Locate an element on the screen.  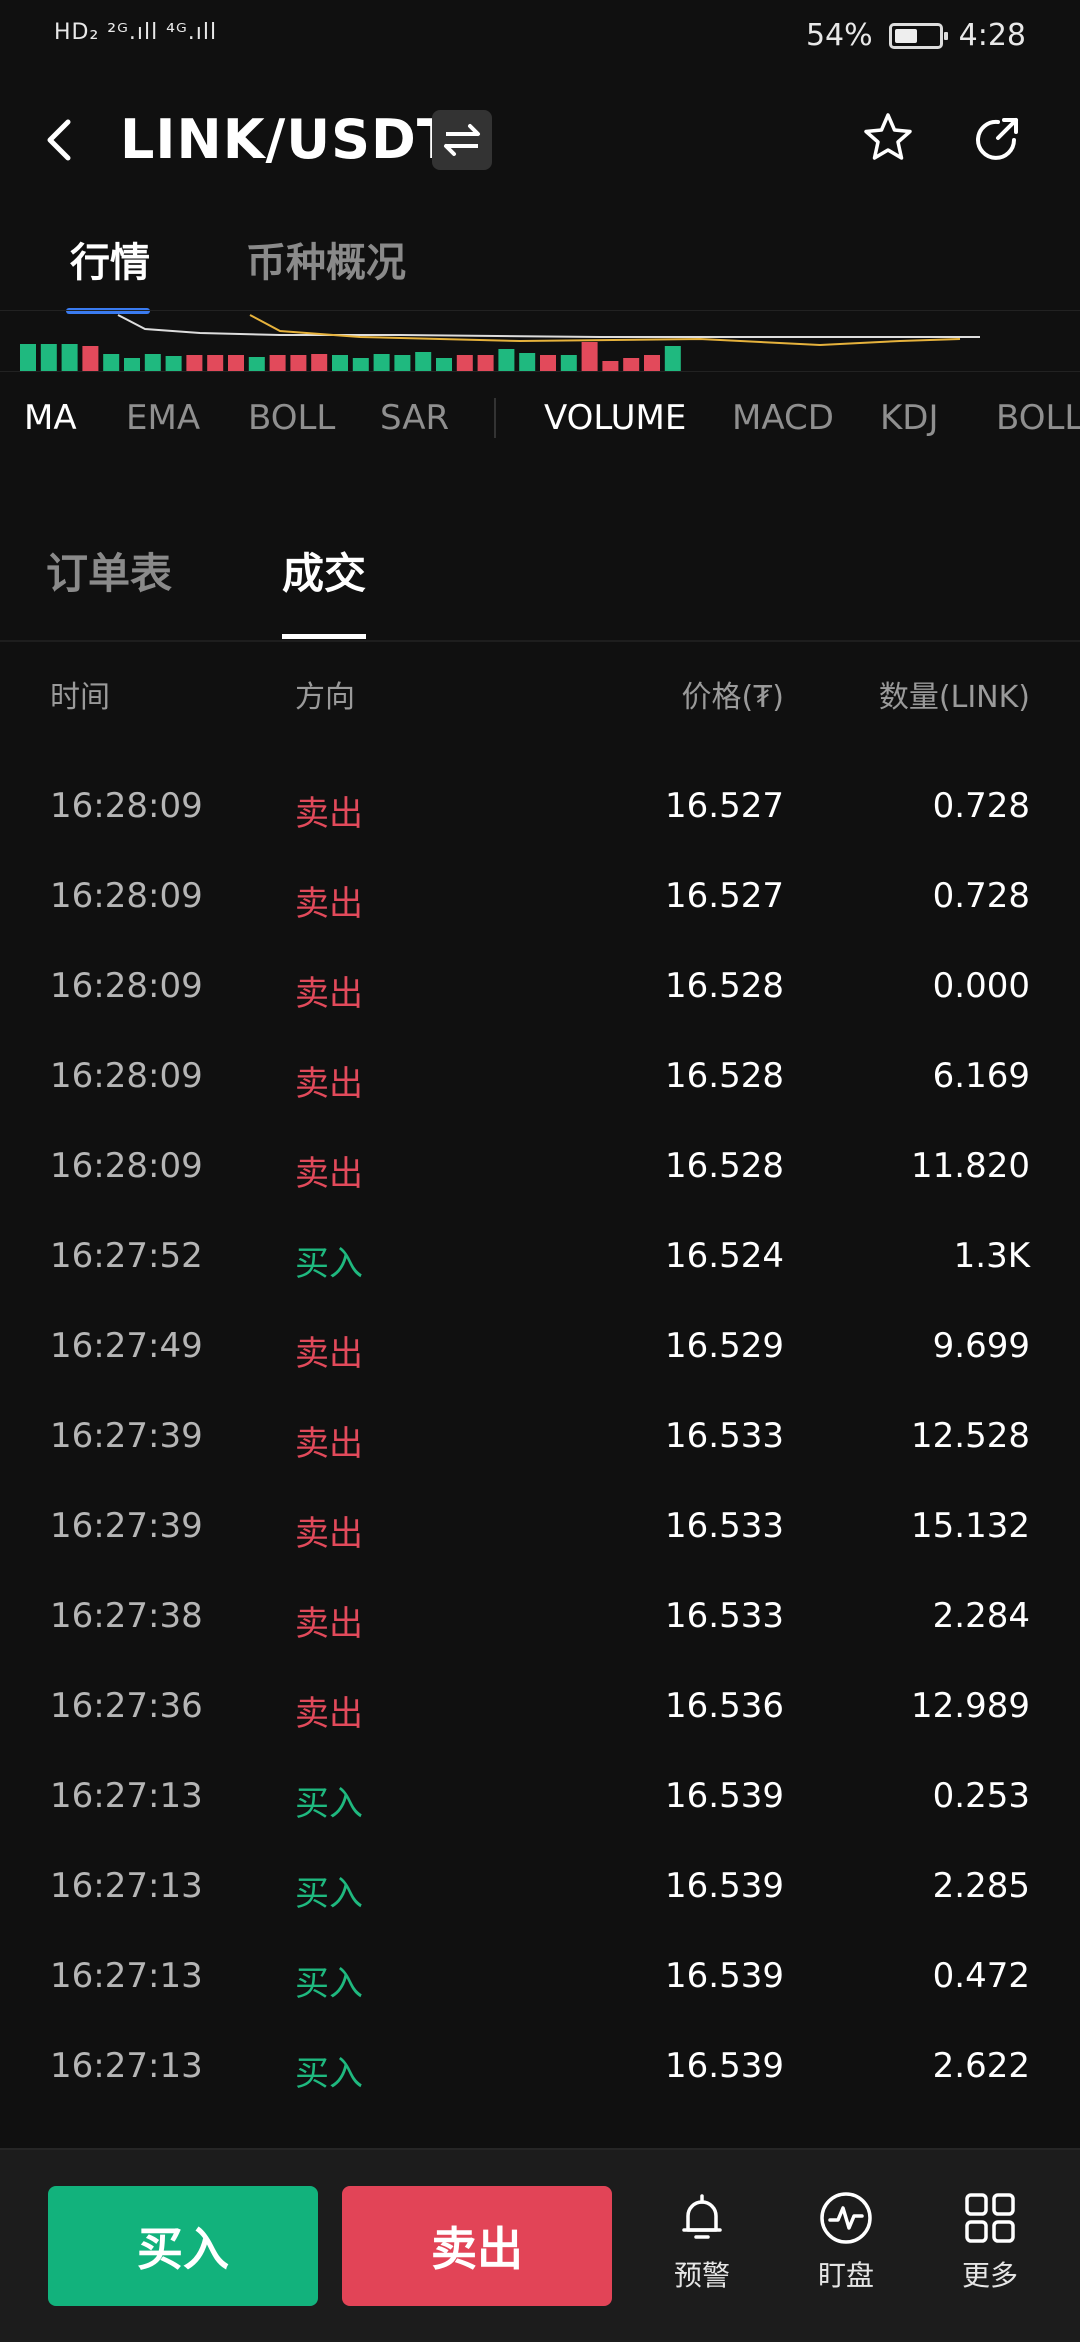
chevron-left-icon is located at coordinates (59, 140).